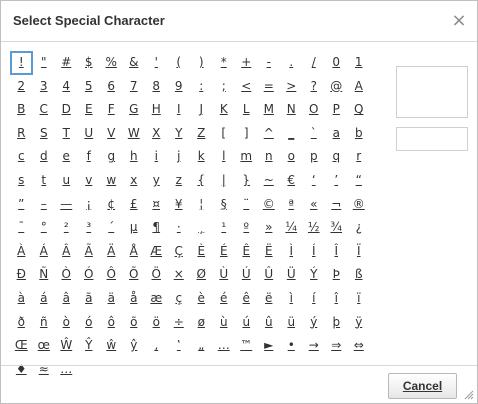 The height and width of the screenshot is (404, 478). I want to click on character-cell: Ä, so click(111, 252).